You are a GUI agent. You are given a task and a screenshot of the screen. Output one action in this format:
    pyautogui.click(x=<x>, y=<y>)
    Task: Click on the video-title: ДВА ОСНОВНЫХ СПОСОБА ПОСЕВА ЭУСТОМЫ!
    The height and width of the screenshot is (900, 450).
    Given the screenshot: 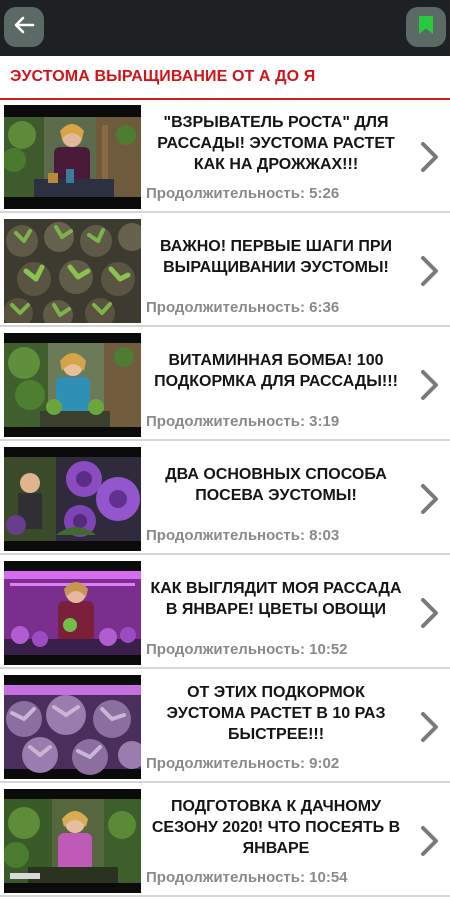 What is the action you would take?
    pyautogui.click(x=276, y=485)
    